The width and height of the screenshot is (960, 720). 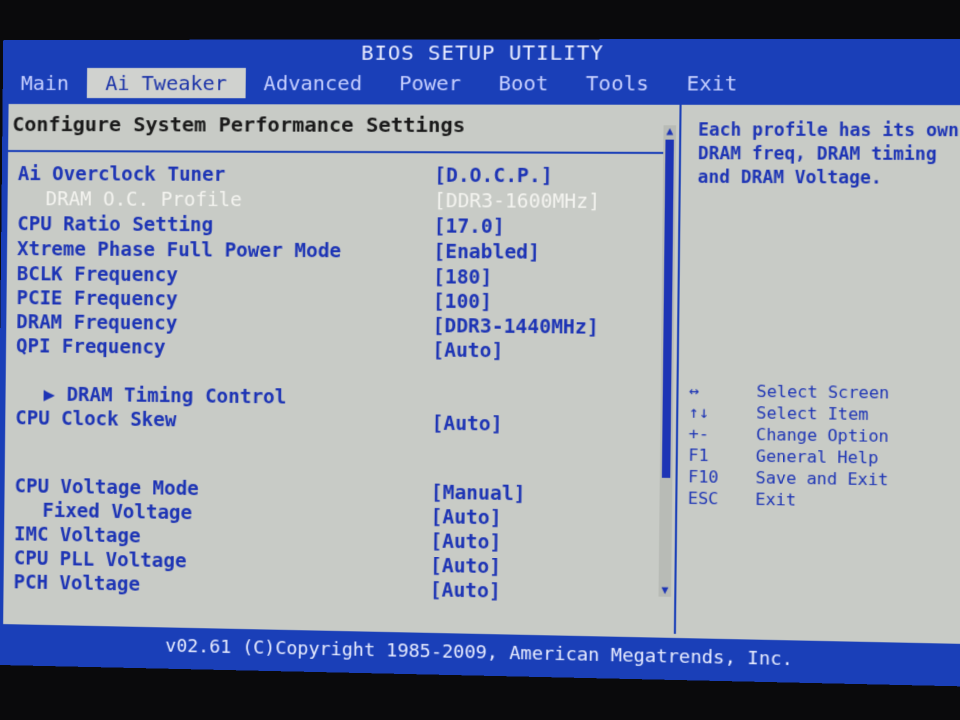 What do you see at coordinates (469, 226) in the screenshot?
I see `setting-value: [17.0]` at bounding box center [469, 226].